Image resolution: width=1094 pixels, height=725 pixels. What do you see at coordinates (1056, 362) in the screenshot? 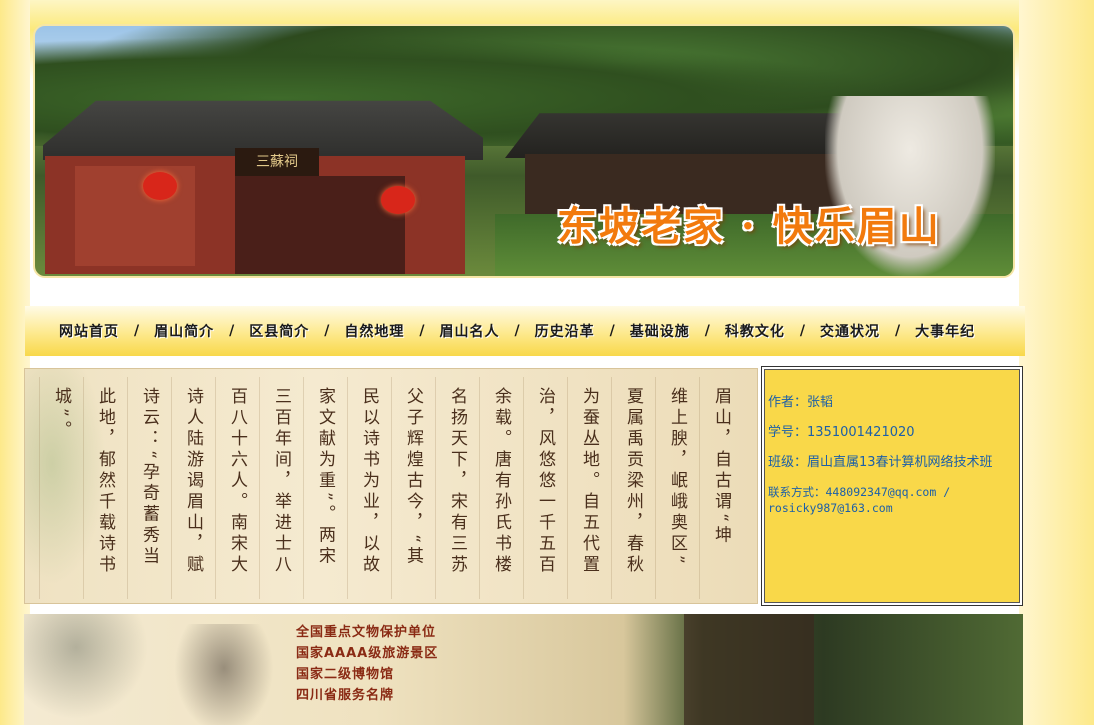
I see `side-band-right` at bounding box center [1056, 362].